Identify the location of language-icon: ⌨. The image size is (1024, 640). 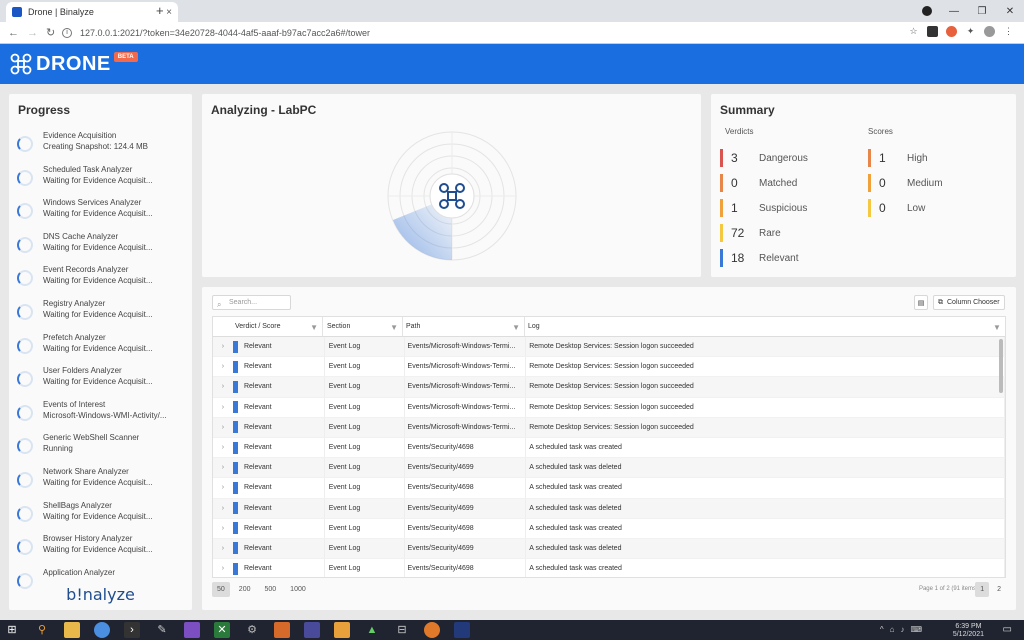
(916, 629).